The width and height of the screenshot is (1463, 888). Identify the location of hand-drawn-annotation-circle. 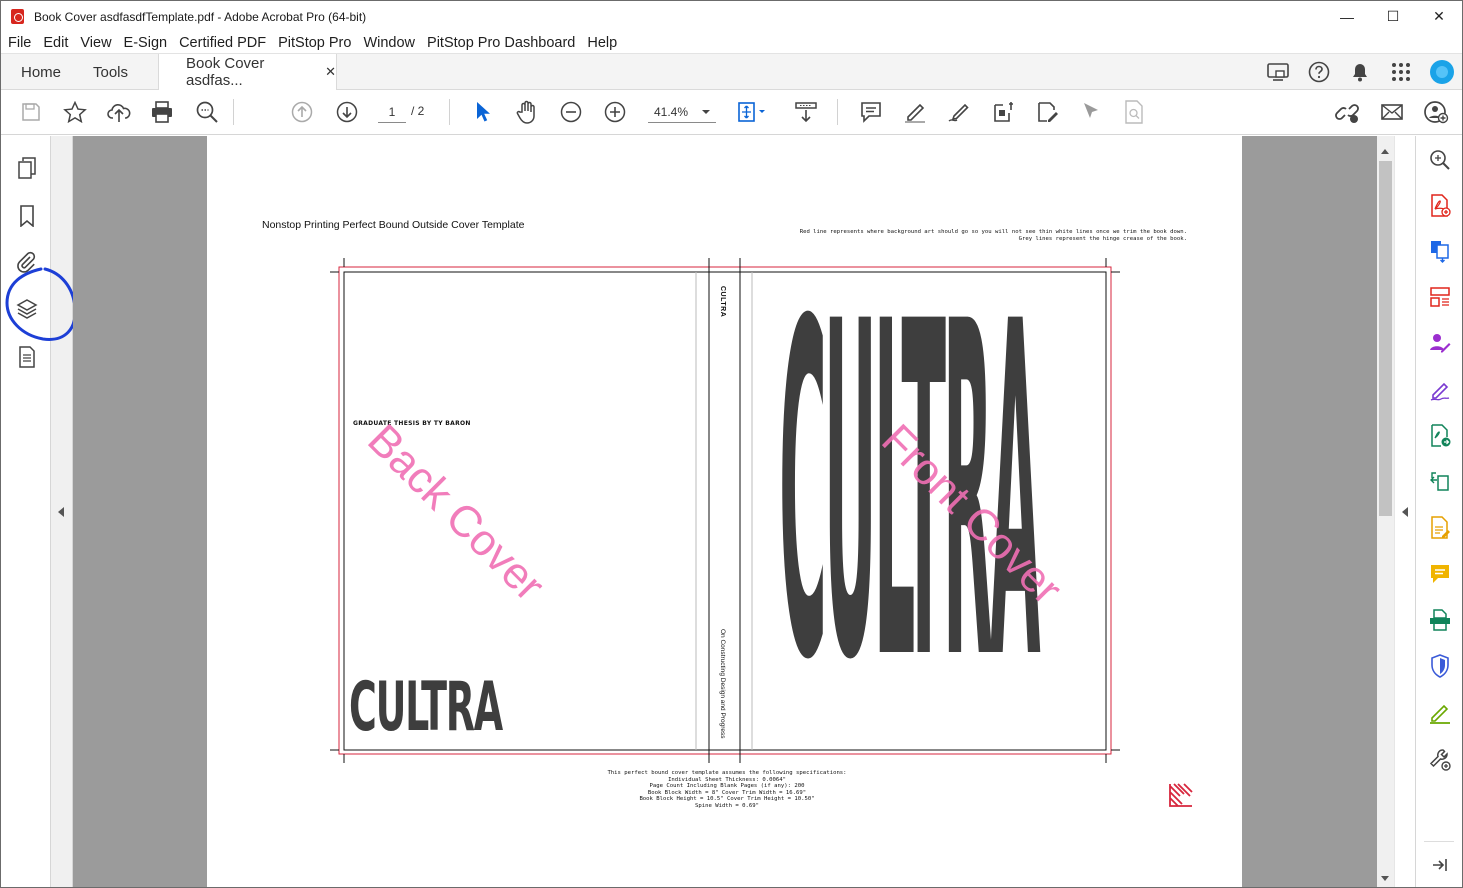
(41, 304).